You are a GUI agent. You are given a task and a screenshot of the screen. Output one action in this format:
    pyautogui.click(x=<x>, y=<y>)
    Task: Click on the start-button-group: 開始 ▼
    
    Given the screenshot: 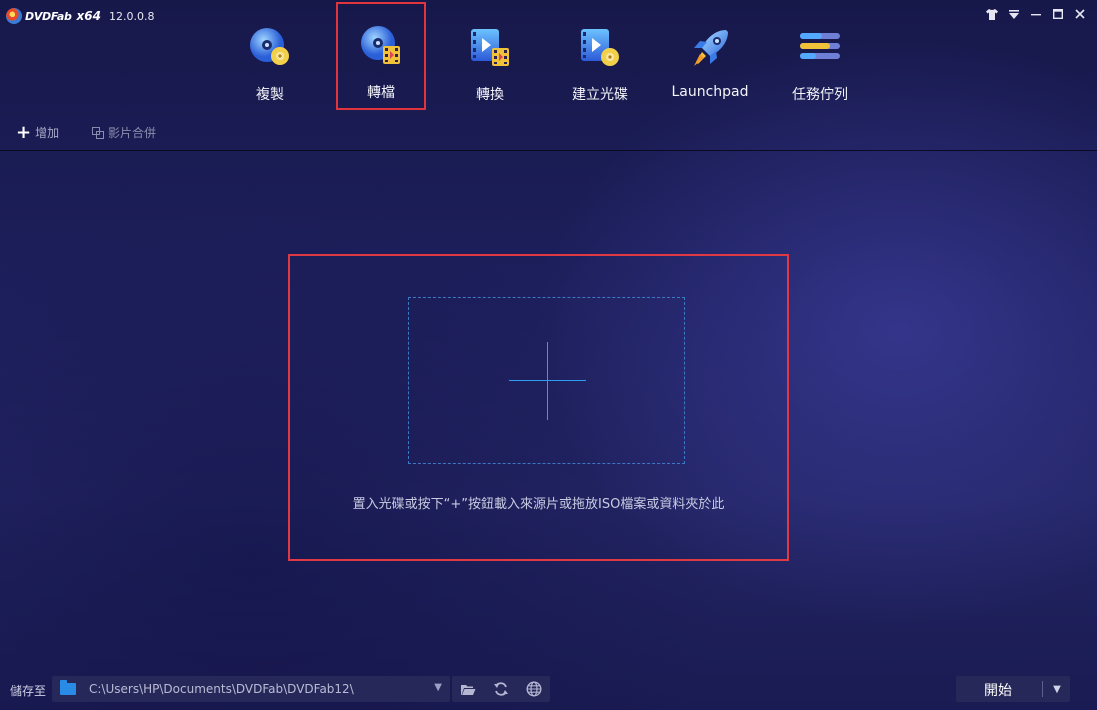 What is the action you would take?
    pyautogui.click(x=1013, y=689)
    